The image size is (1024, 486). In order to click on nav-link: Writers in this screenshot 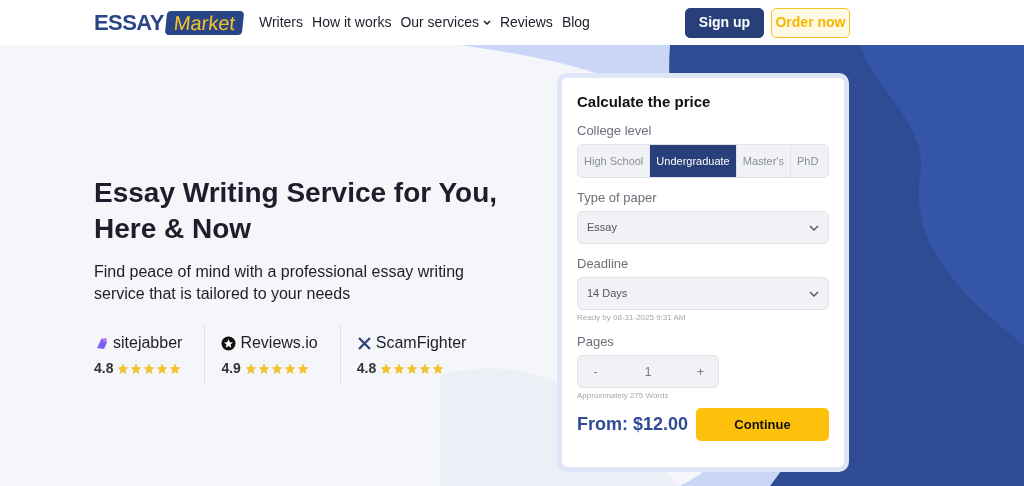, I will do `click(281, 22)`.